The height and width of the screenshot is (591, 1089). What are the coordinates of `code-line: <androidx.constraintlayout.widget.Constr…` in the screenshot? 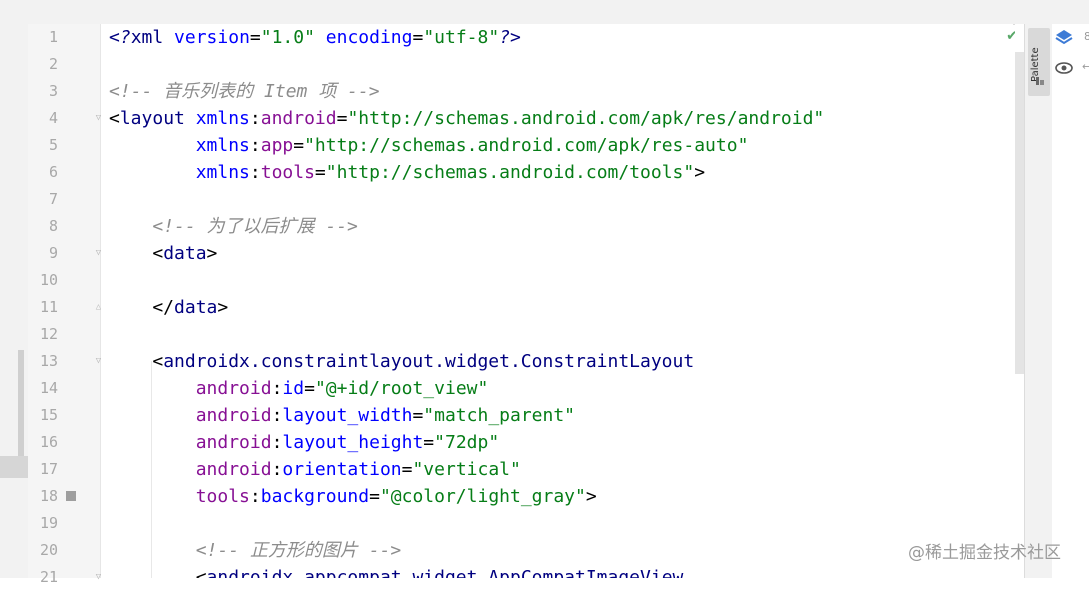 It's located at (401, 361).